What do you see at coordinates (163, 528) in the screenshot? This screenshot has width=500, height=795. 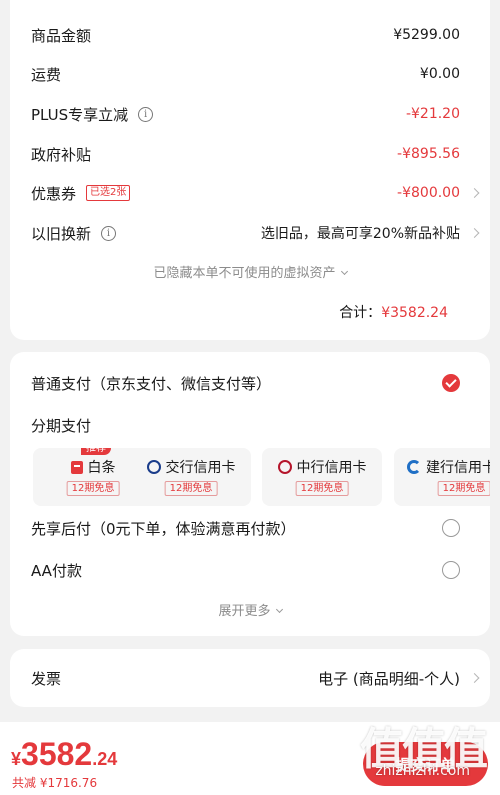 I see `paylater-label: 先享后付（0元下单，体验满意再付款）` at bounding box center [163, 528].